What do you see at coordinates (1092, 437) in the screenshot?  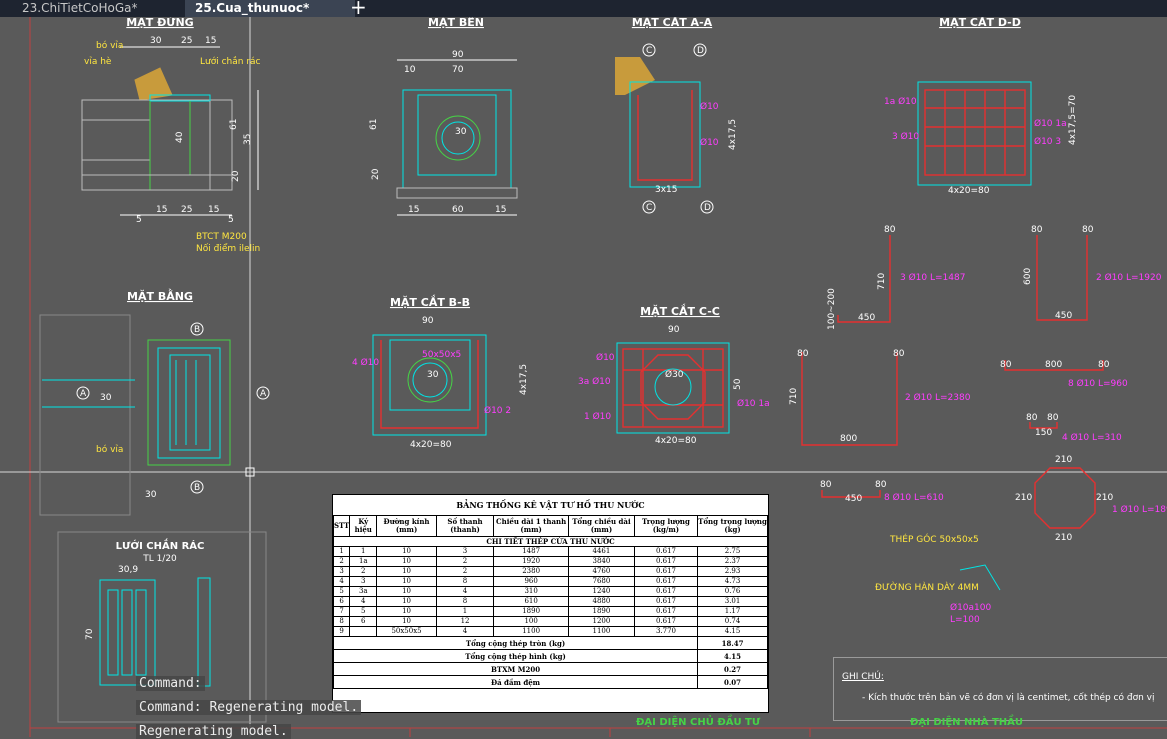 I see `svg-text: 4 Ø10 L=310` at bounding box center [1092, 437].